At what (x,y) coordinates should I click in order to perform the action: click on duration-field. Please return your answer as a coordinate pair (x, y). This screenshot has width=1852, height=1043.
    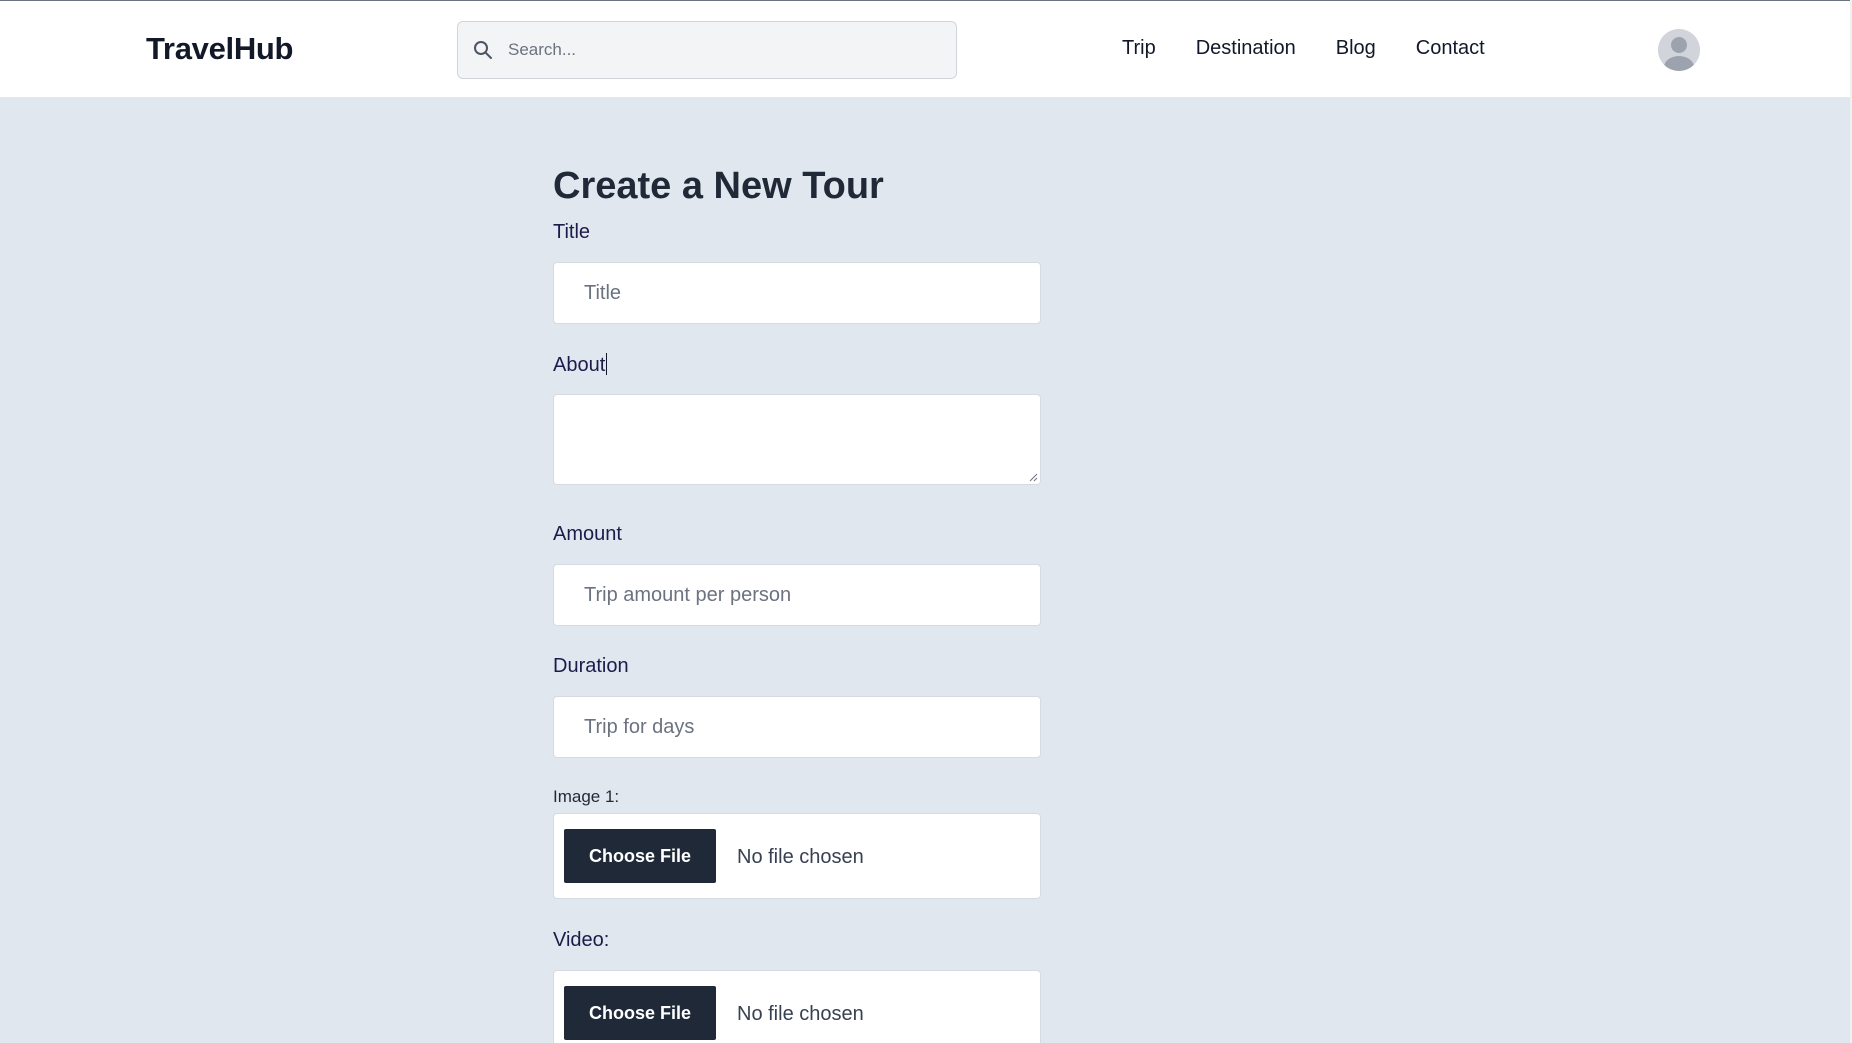
    Looking at the image, I should click on (797, 727).